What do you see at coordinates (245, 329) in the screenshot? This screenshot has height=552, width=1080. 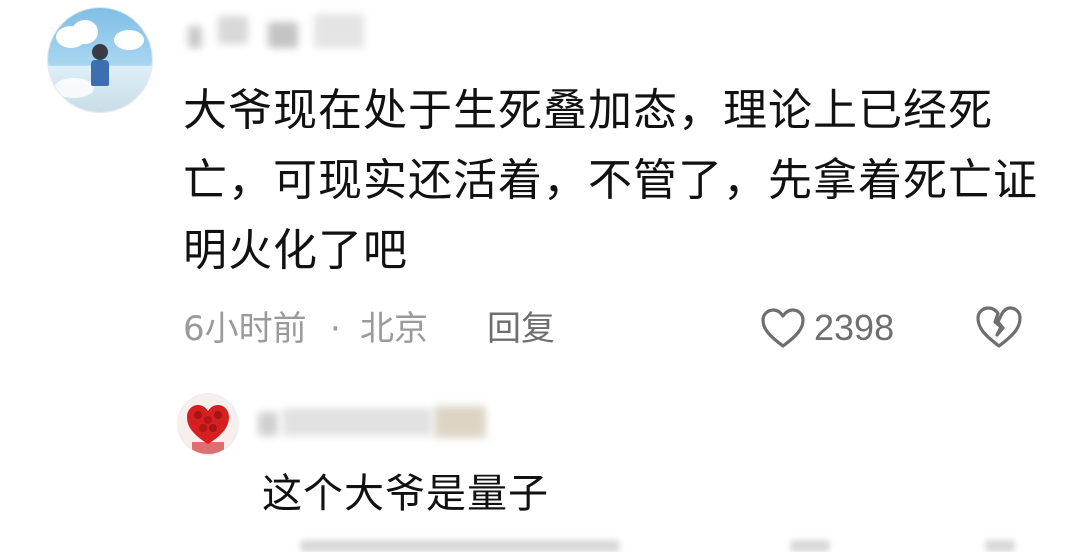 I see `comment-time: 6小时前` at bounding box center [245, 329].